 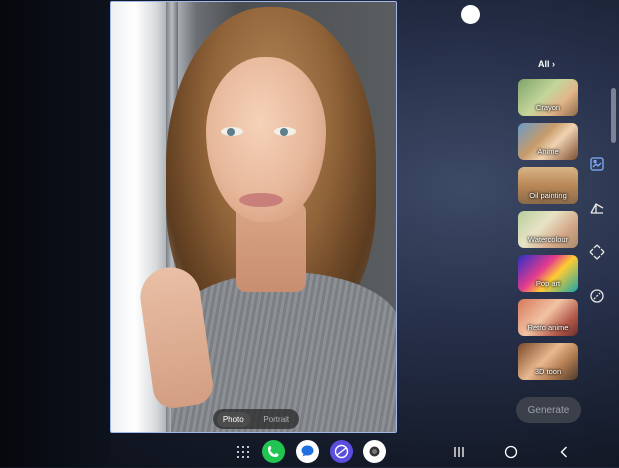 What do you see at coordinates (374, 451) in the screenshot?
I see `camera-icon` at bounding box center [374, 451].